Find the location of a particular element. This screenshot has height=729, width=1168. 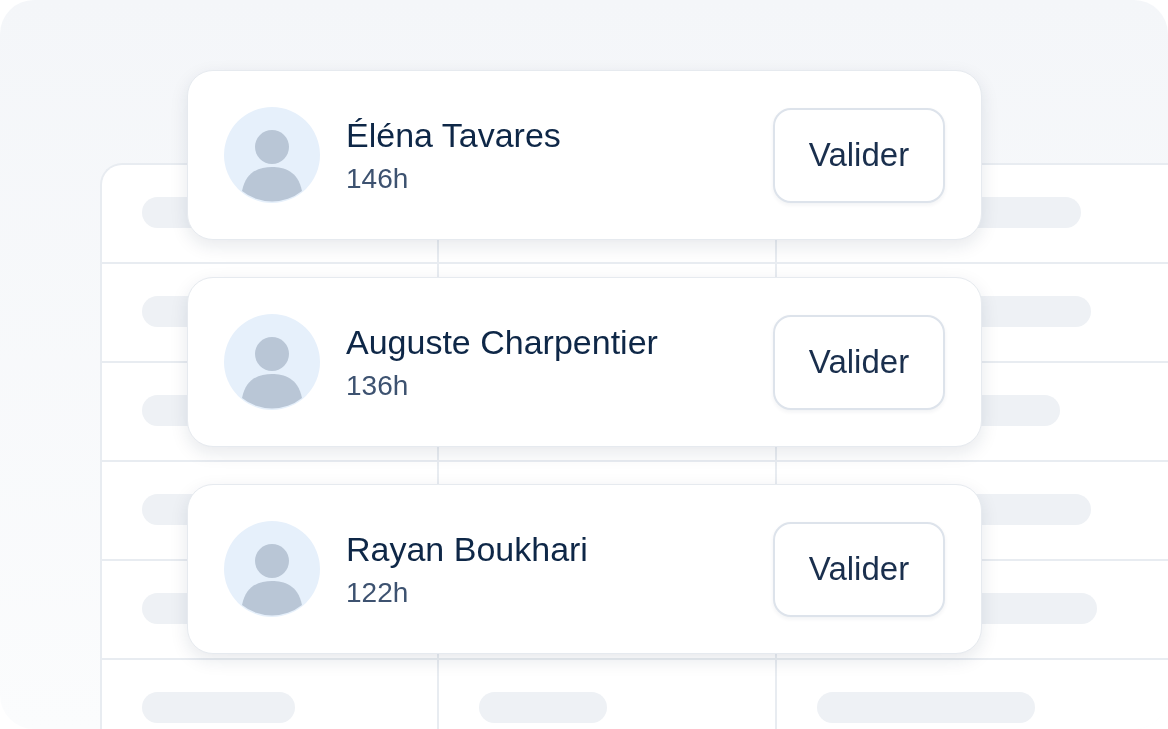

hours-total: 146h is located at coordinates (378, 178).